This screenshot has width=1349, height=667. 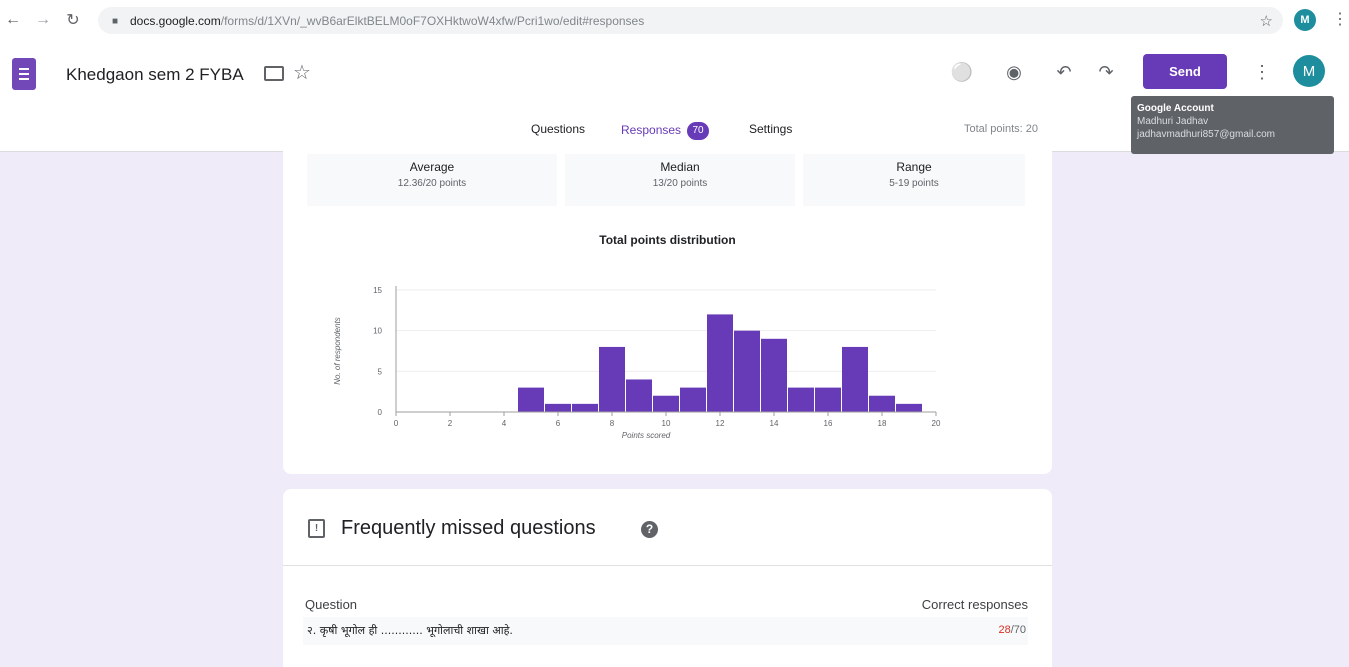 I want to click on browser-menu-icon: ⋮, so click(x=1340, y=19).